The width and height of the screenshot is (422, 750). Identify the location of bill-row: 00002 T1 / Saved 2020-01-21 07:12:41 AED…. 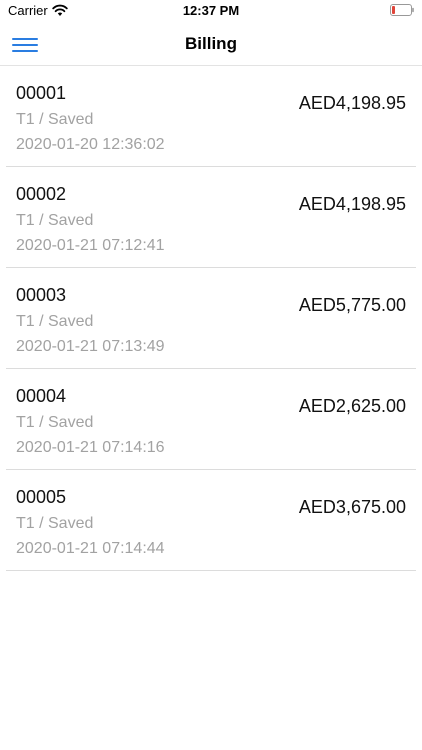
(211, 217).